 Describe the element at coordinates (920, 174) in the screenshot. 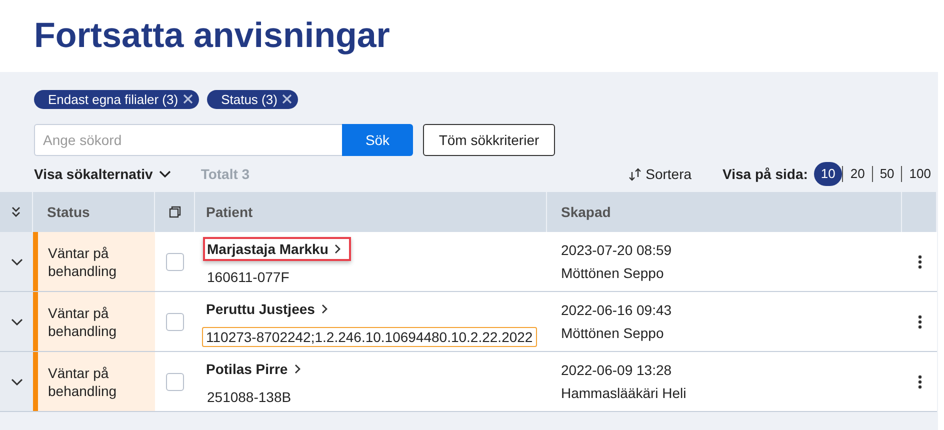

I see `page-size-option: 100` at that location.